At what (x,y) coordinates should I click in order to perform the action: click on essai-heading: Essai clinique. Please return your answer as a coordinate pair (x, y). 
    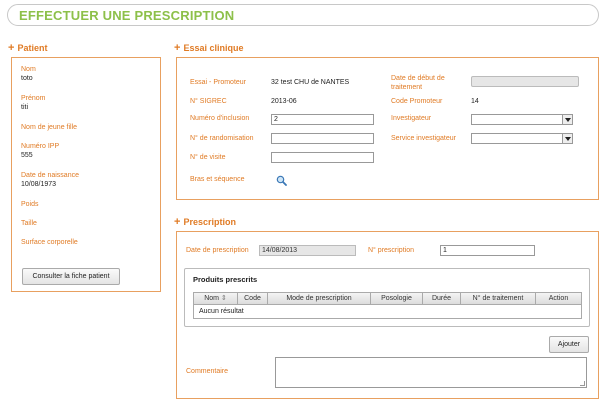
    Looking at the image, I should click on (213, 48).